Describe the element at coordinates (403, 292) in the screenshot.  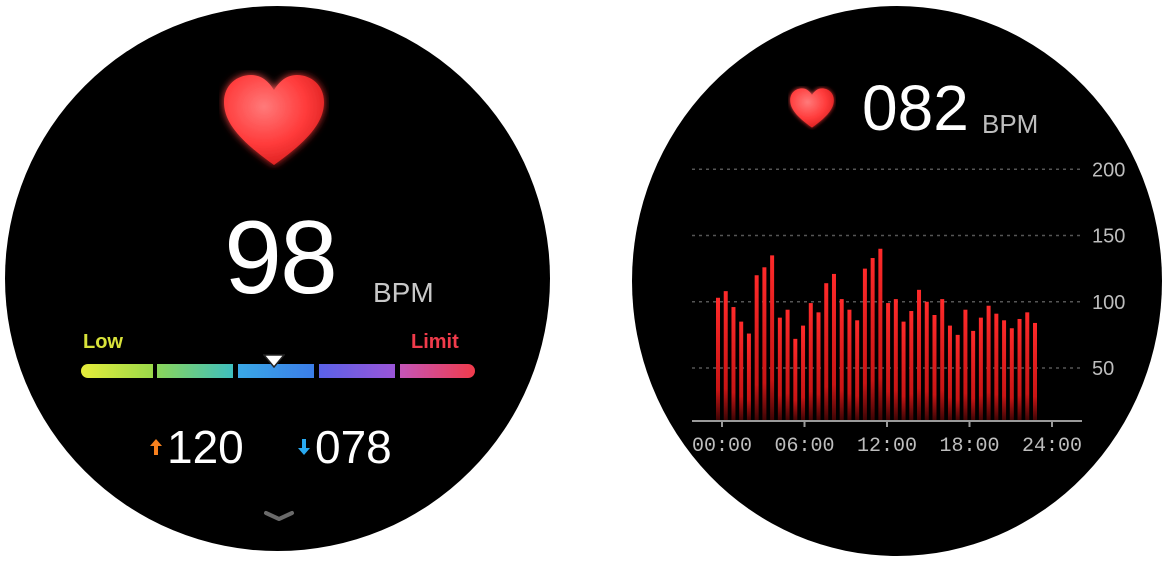
I see `bpm-unit-label: BPM` at that location.